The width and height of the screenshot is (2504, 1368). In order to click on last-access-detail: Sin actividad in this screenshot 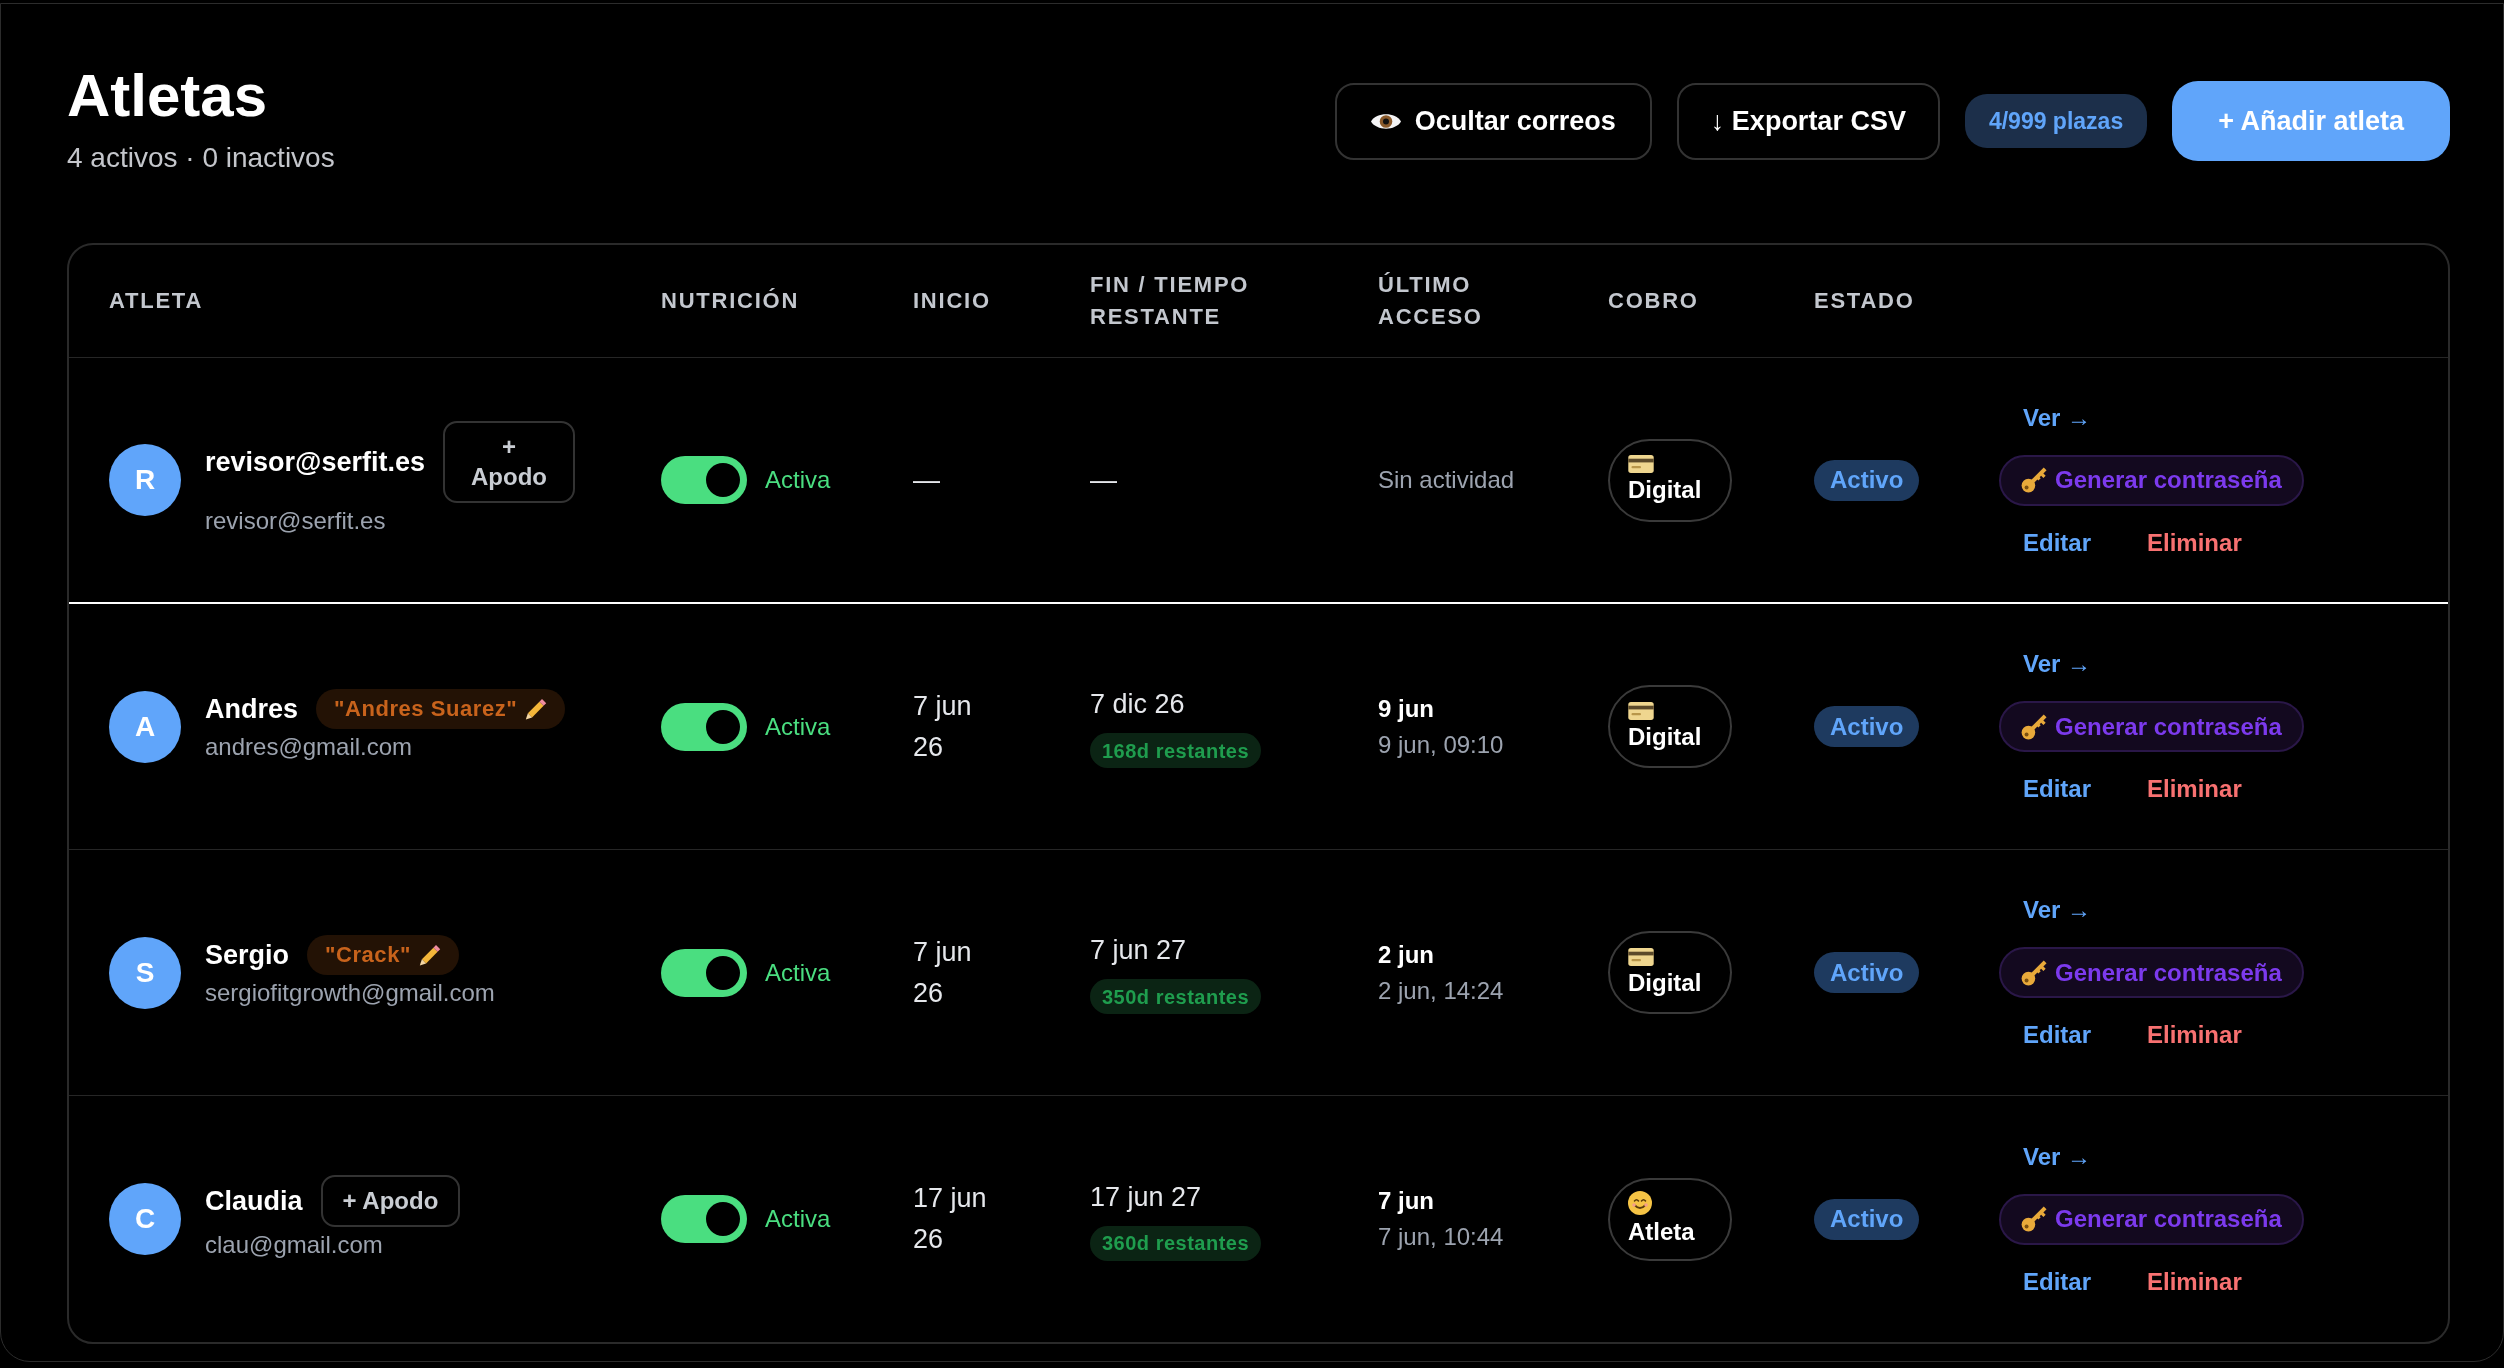, I will do `click(1447, 480)`.